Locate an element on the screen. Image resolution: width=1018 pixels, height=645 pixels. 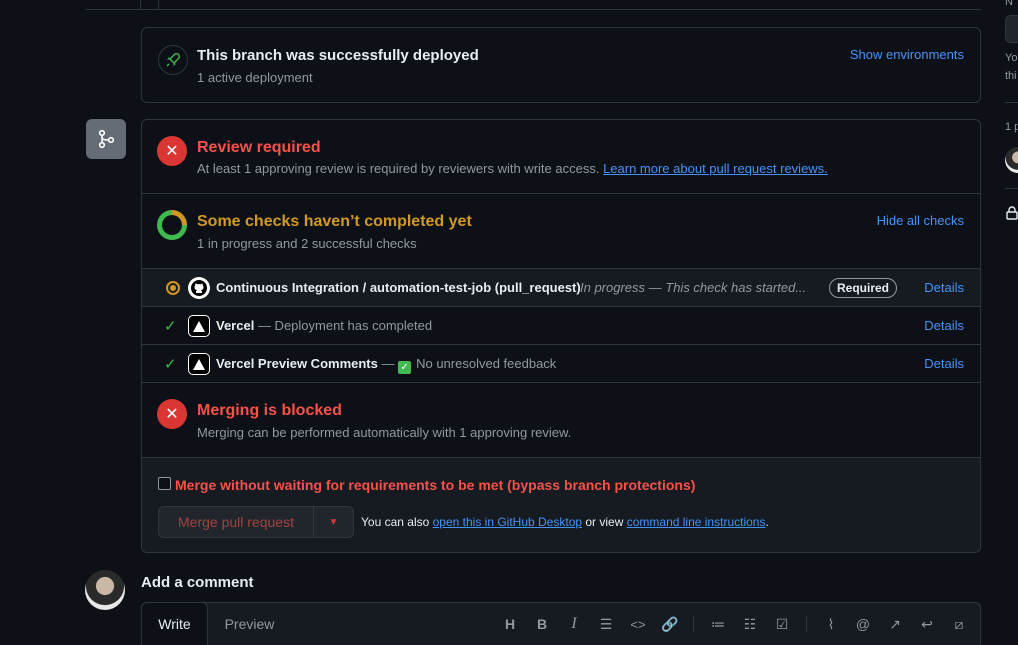
also-text: You can also is located at coordinates (397, 522).